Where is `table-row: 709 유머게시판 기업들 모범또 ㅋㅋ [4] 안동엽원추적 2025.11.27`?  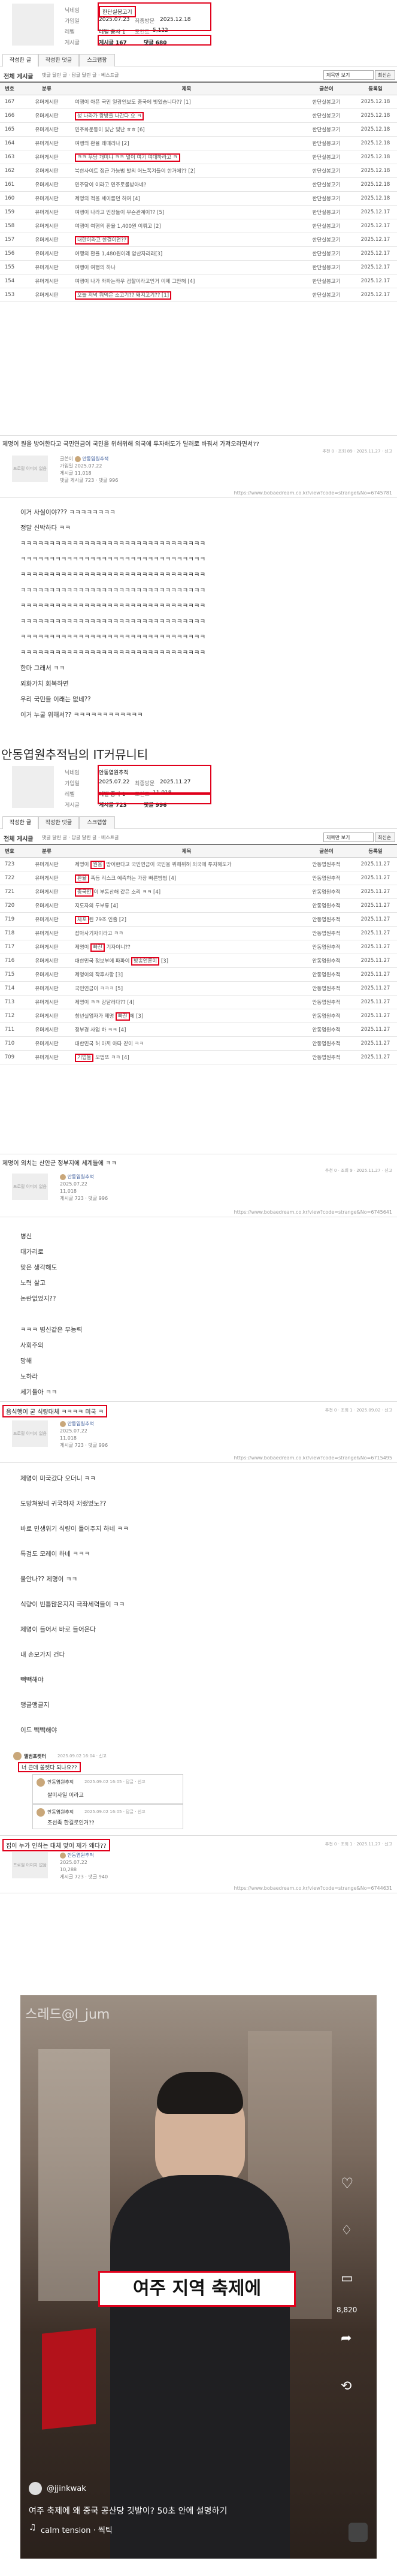
table-row: 709 유머게시판 기업들 모범또 ㅋㅋ [4] 안동엽원추적 2025.11.27 is located at coordinates (198, 1057).